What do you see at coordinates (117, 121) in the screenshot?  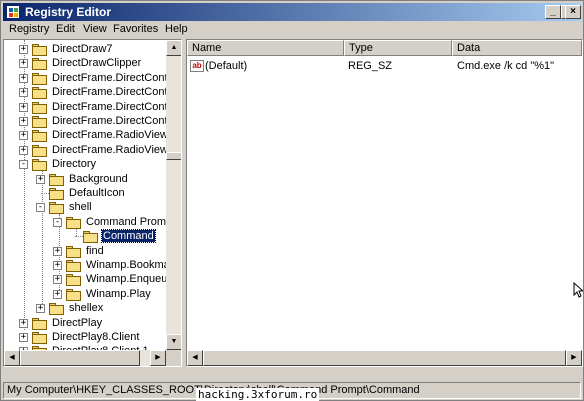 I see `tree-node-label: DirectFrame.DirectControl.` at bounding box center [117, 121].